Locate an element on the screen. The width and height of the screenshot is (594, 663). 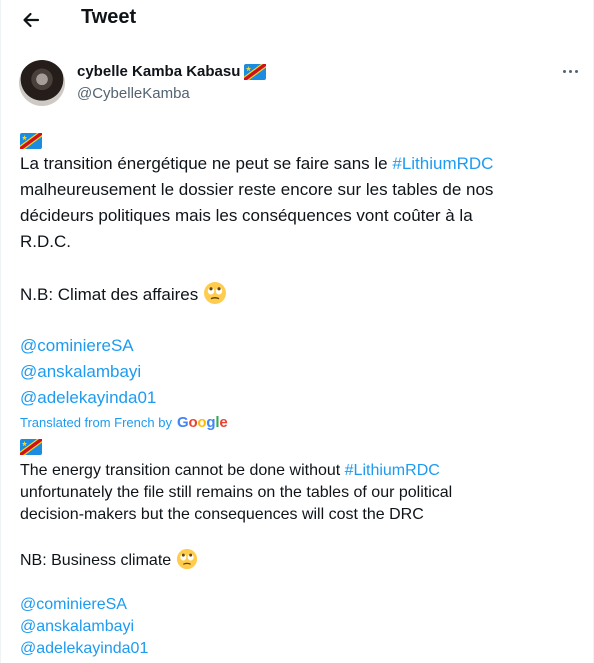
tweet-text-line: R.D.C. is located at coordinates (45, 241).